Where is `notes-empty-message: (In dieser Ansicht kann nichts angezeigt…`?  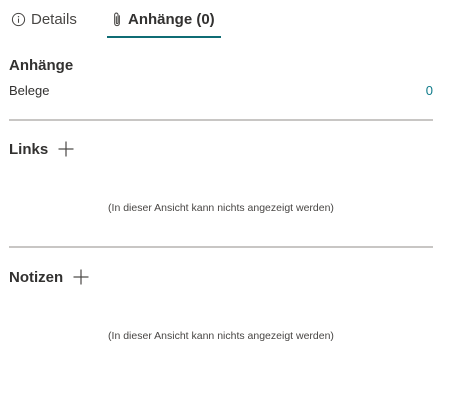
notes-empty-message: (In dieser Ansicht kann nichts angezeigt… is located at coordinates (221, 336).